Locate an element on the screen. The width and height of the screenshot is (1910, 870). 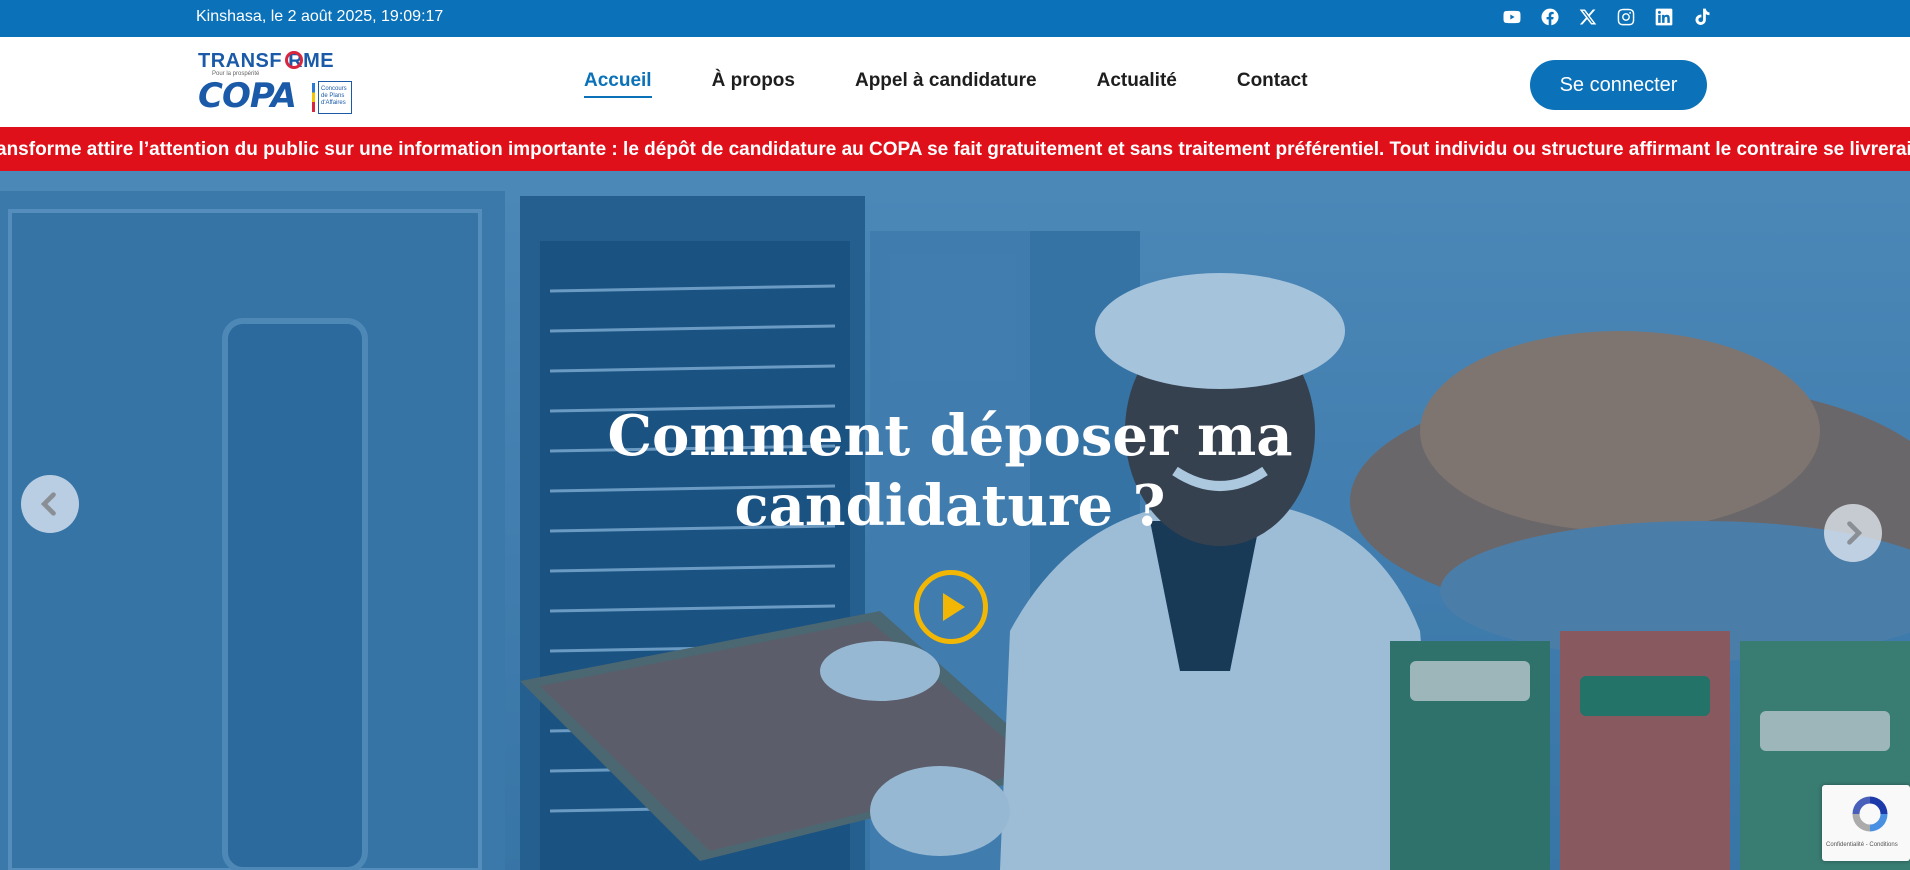
chevron-right-icon is located at coordinates (1855, 533).